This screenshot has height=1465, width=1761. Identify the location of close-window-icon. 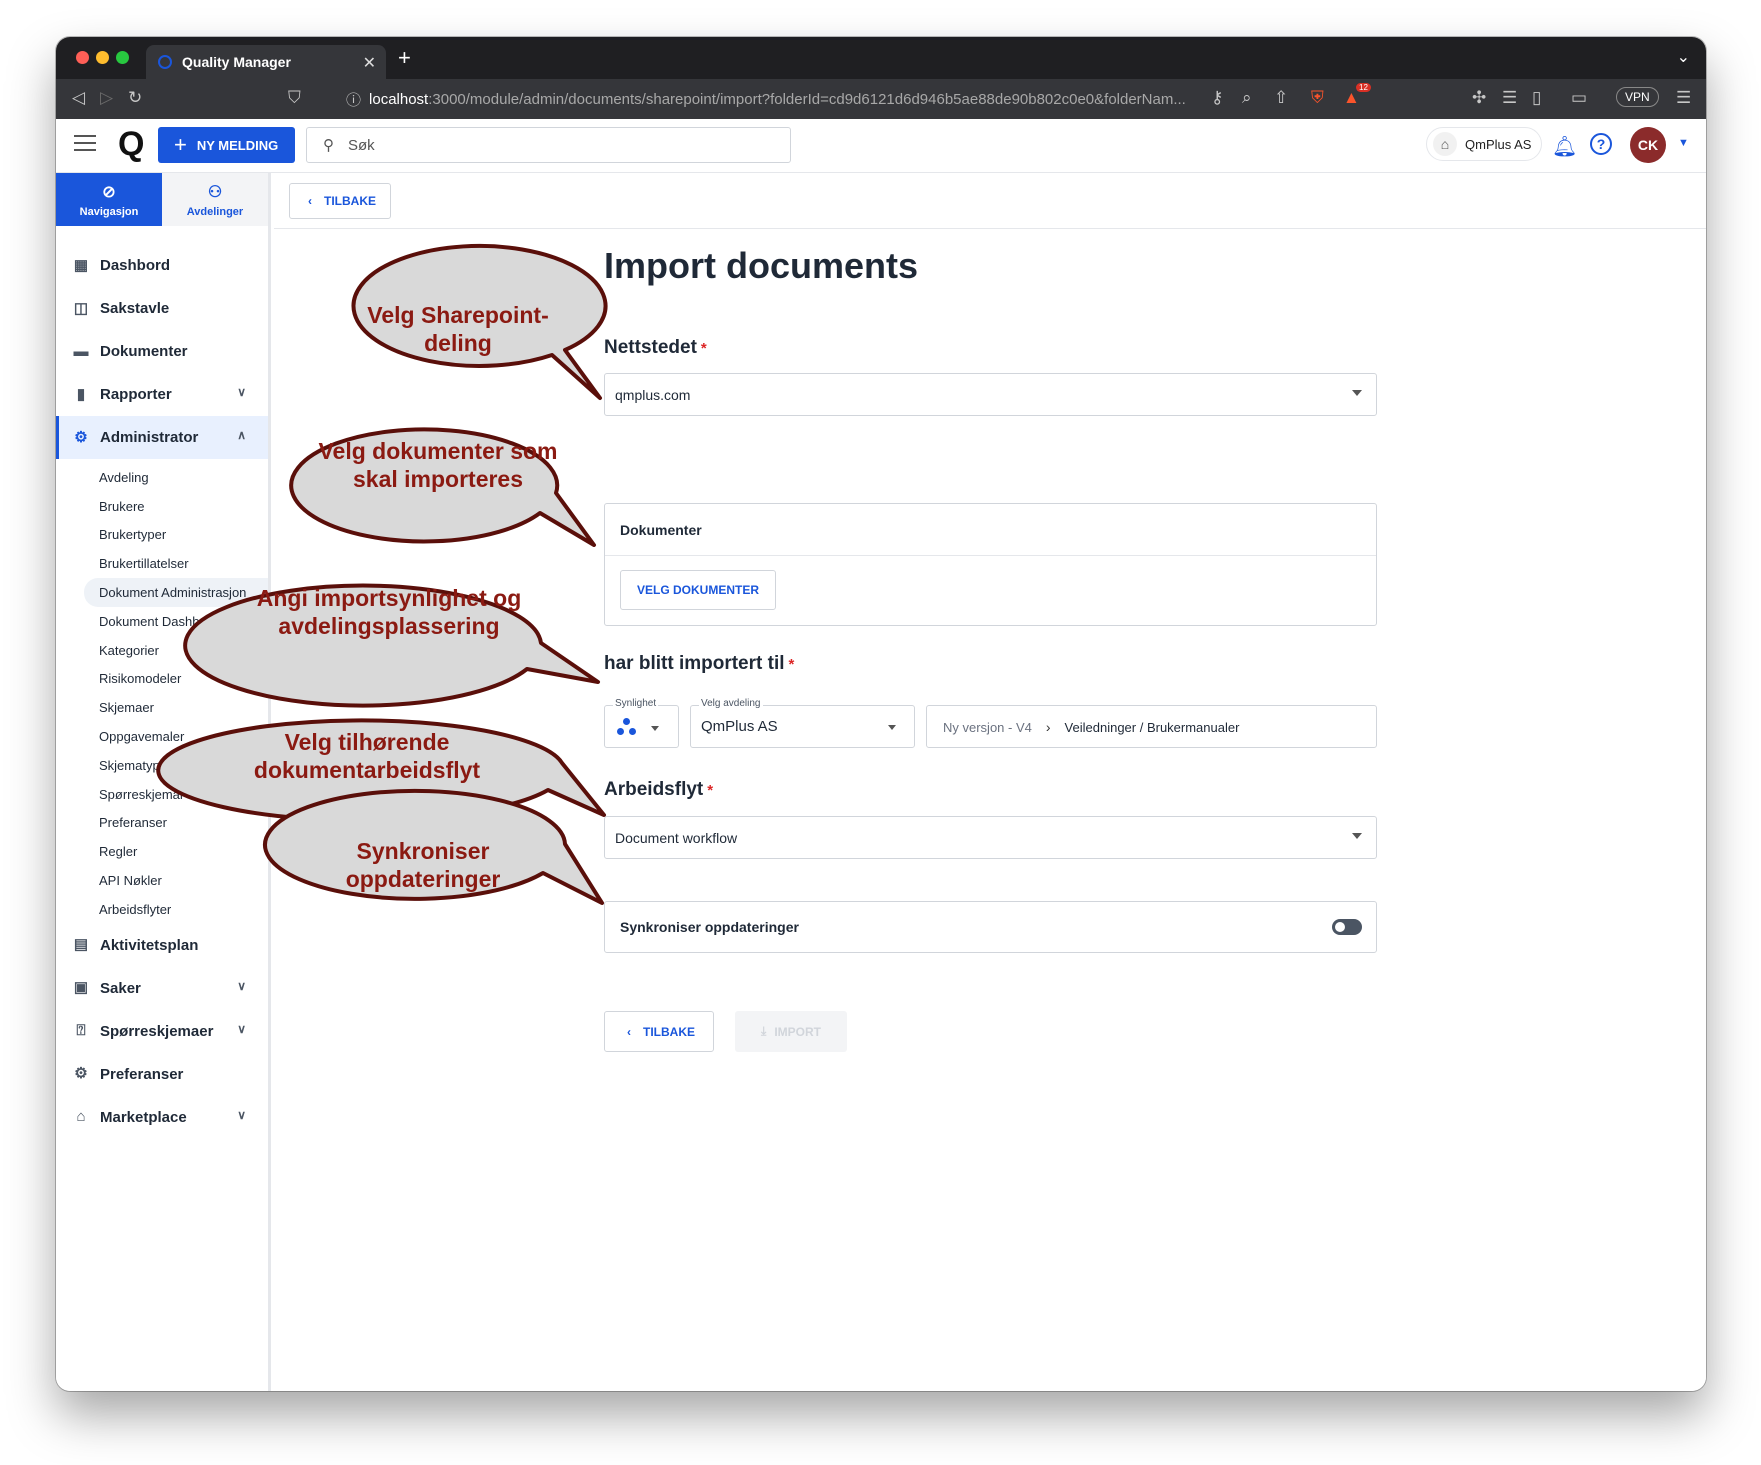
(82, 57).